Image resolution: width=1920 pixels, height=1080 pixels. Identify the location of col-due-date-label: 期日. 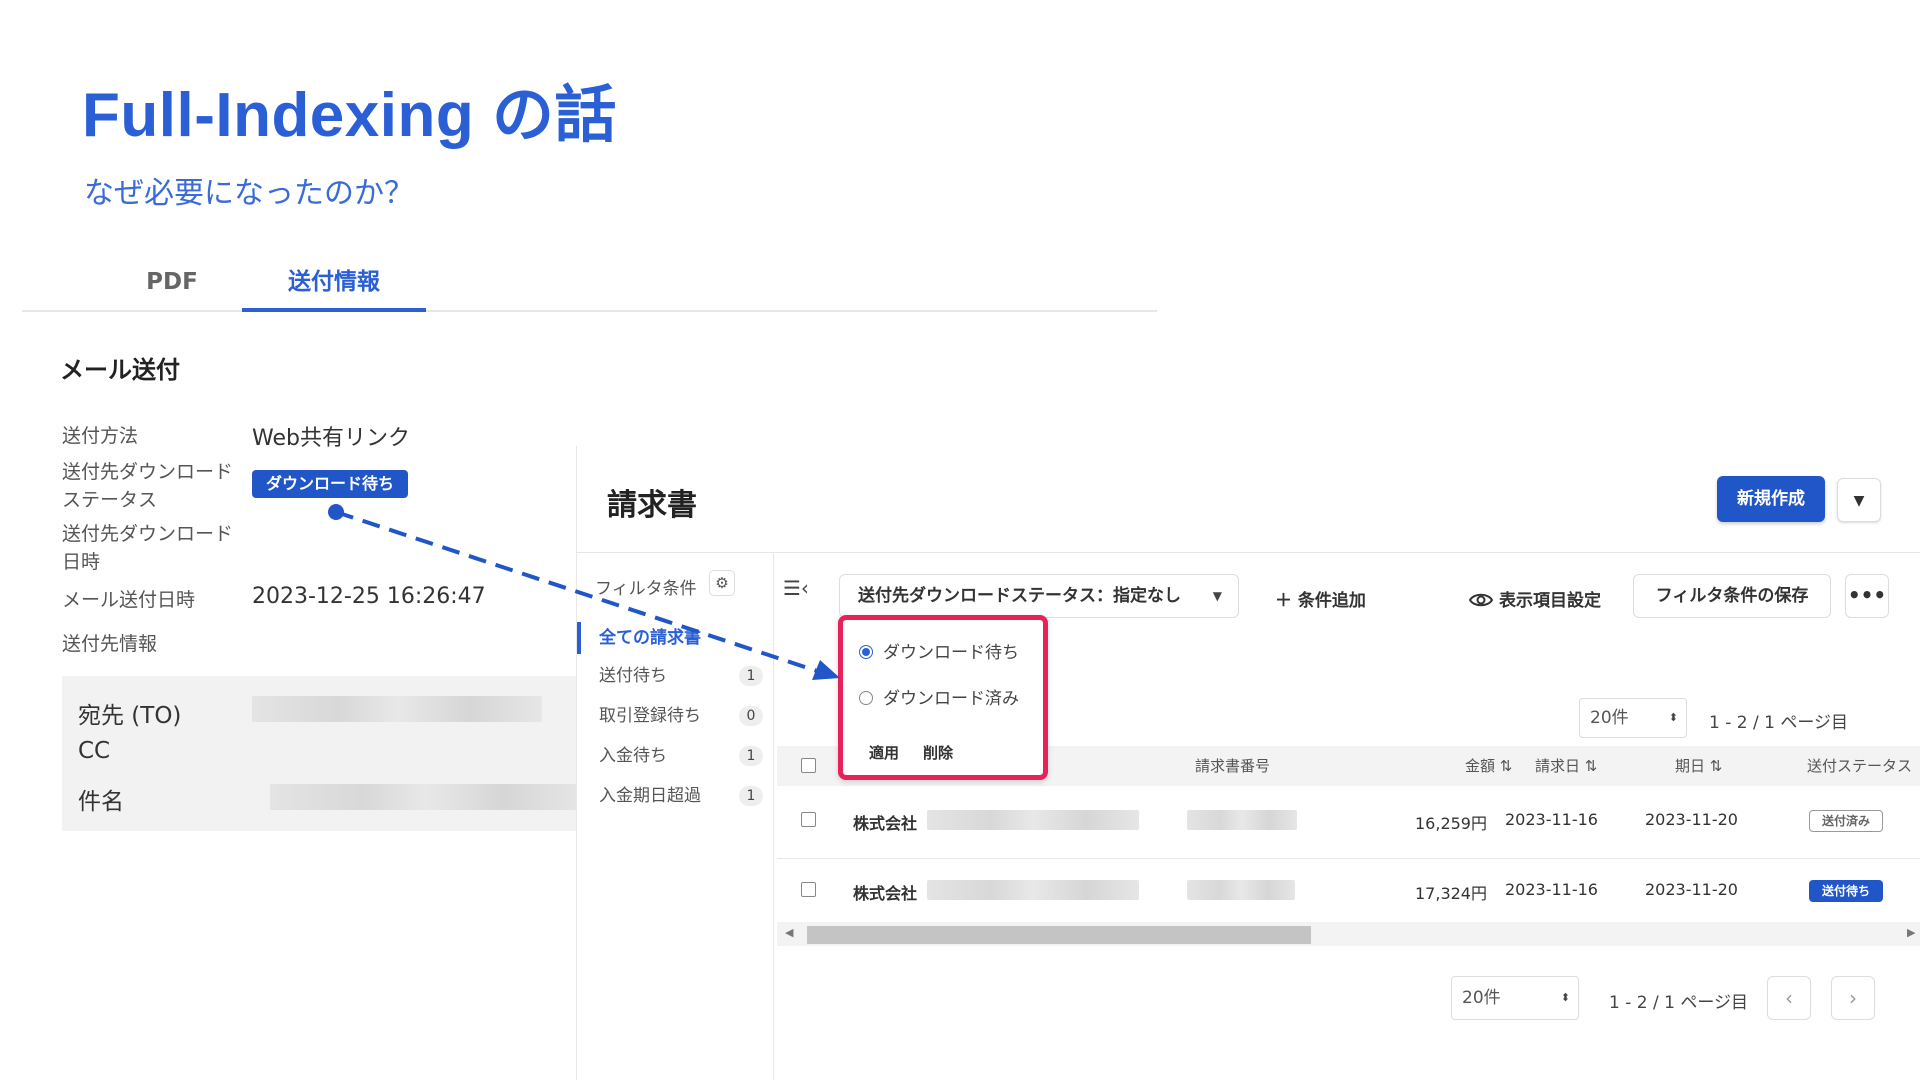
(1690, 766).